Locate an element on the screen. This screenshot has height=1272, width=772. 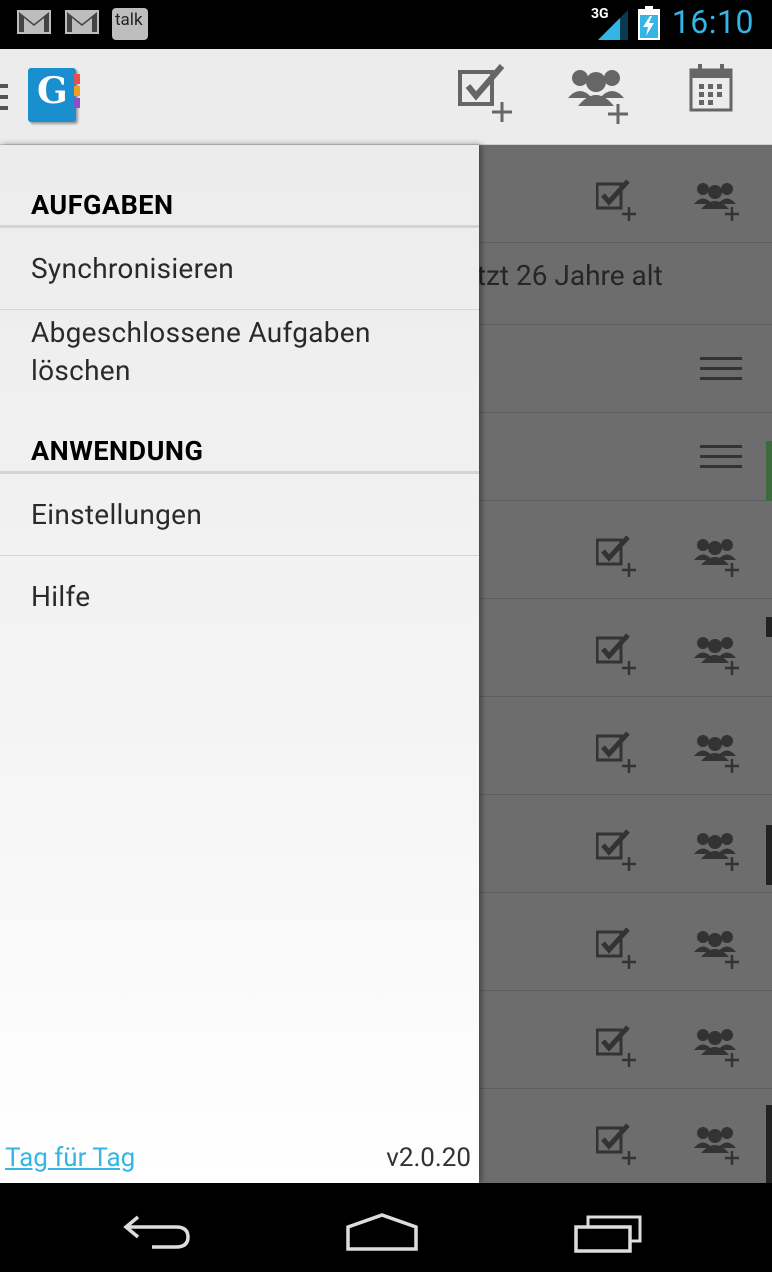
menu-item-sync: Synchronisieren is located at coordinates (239, 269).